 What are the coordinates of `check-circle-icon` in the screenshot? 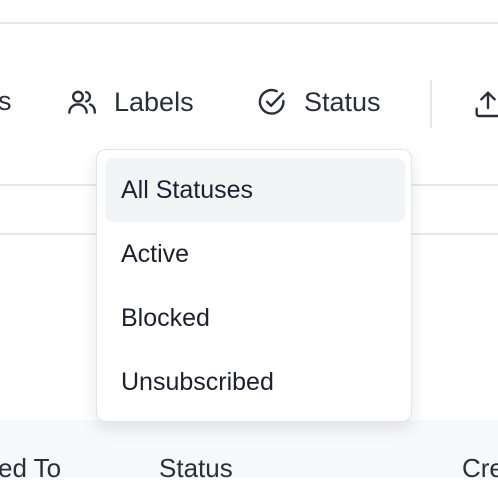 It's located at (272, 102).